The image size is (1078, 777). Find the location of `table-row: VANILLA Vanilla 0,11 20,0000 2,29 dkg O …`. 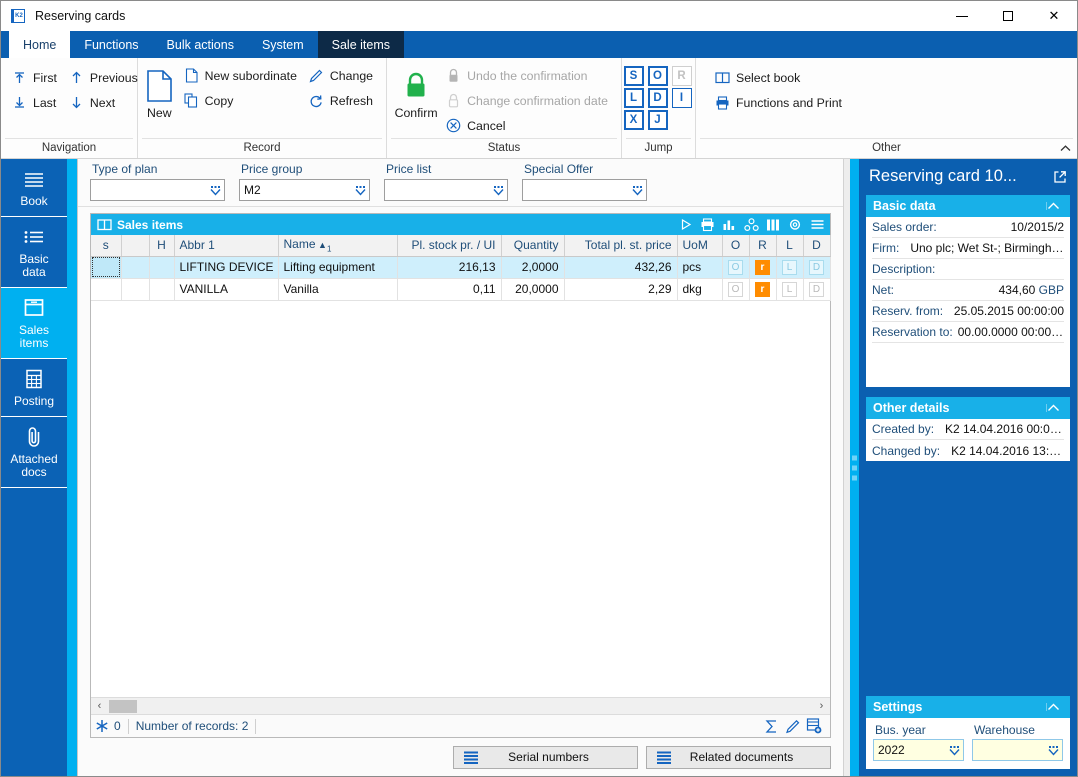

table-row: VANILLA Vanilla 0,11 20,0000 2,29 dkg O … is located at coordinates (461, 289).